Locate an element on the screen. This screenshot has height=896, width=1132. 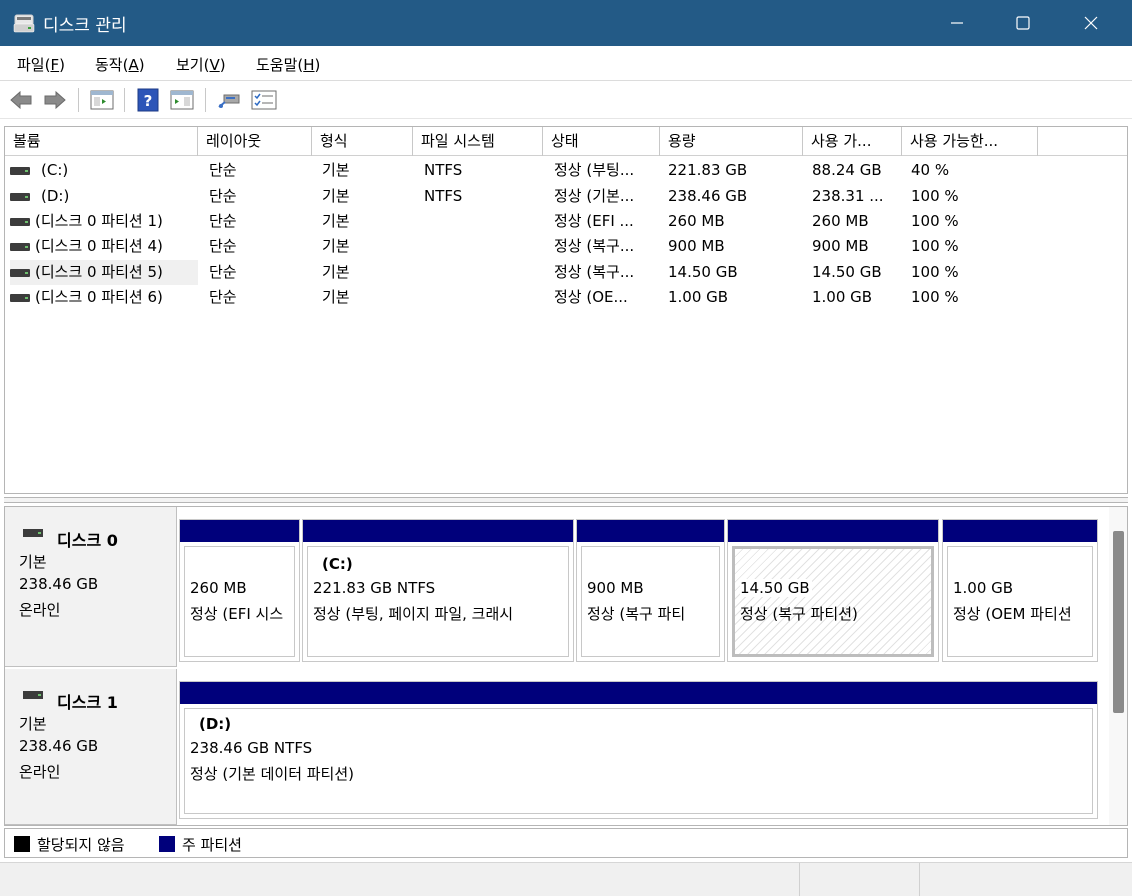
disk-name: 디스크 0 is located at coordinates (87, 540).